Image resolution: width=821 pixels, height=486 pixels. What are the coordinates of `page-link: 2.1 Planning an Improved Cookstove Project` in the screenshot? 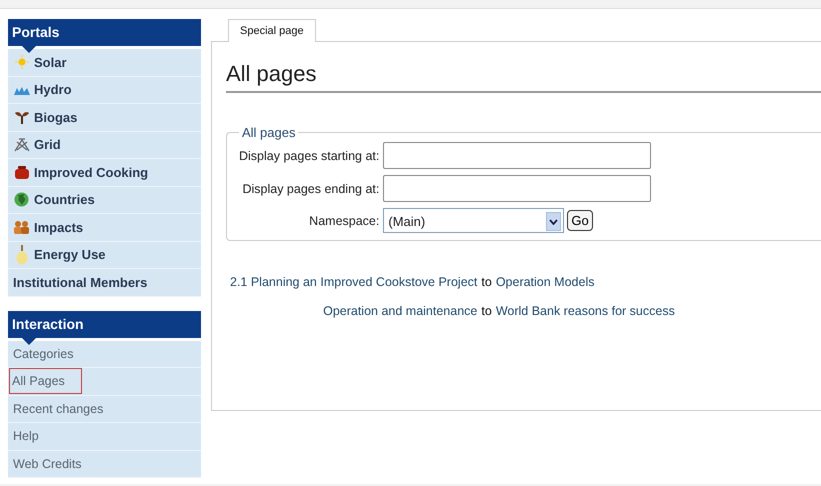 It's located at (354, 282).